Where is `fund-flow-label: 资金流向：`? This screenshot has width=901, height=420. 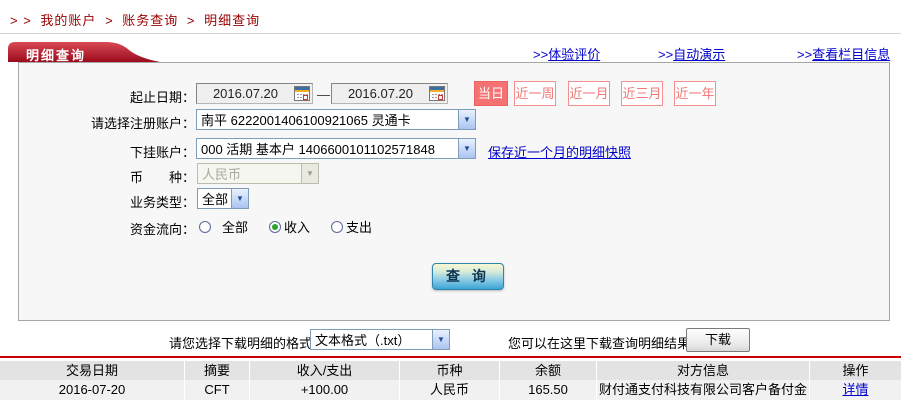 fund-flow-label: 资金流向： is located at coordinates (162, 229).